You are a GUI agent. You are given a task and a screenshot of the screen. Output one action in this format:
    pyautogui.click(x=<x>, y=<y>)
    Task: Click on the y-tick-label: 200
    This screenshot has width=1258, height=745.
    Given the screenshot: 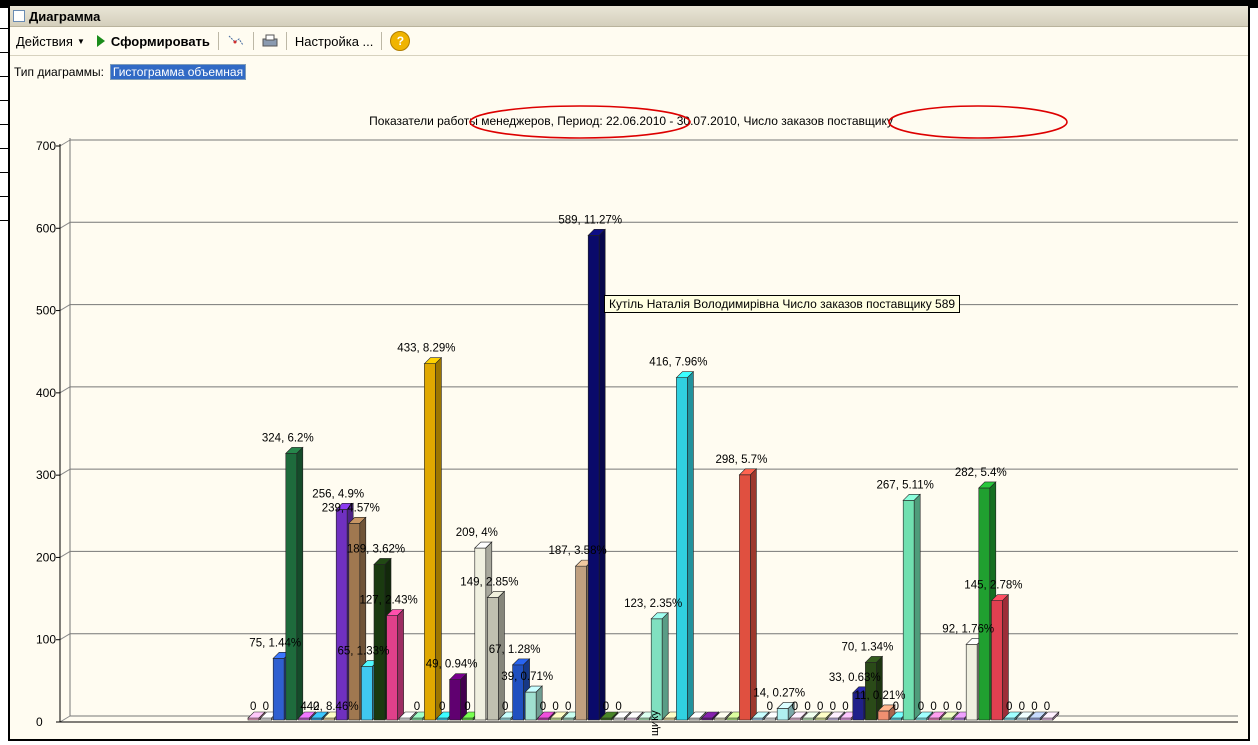 What is the action you would take?
    pyautogui.click(x=46, y=557)
    